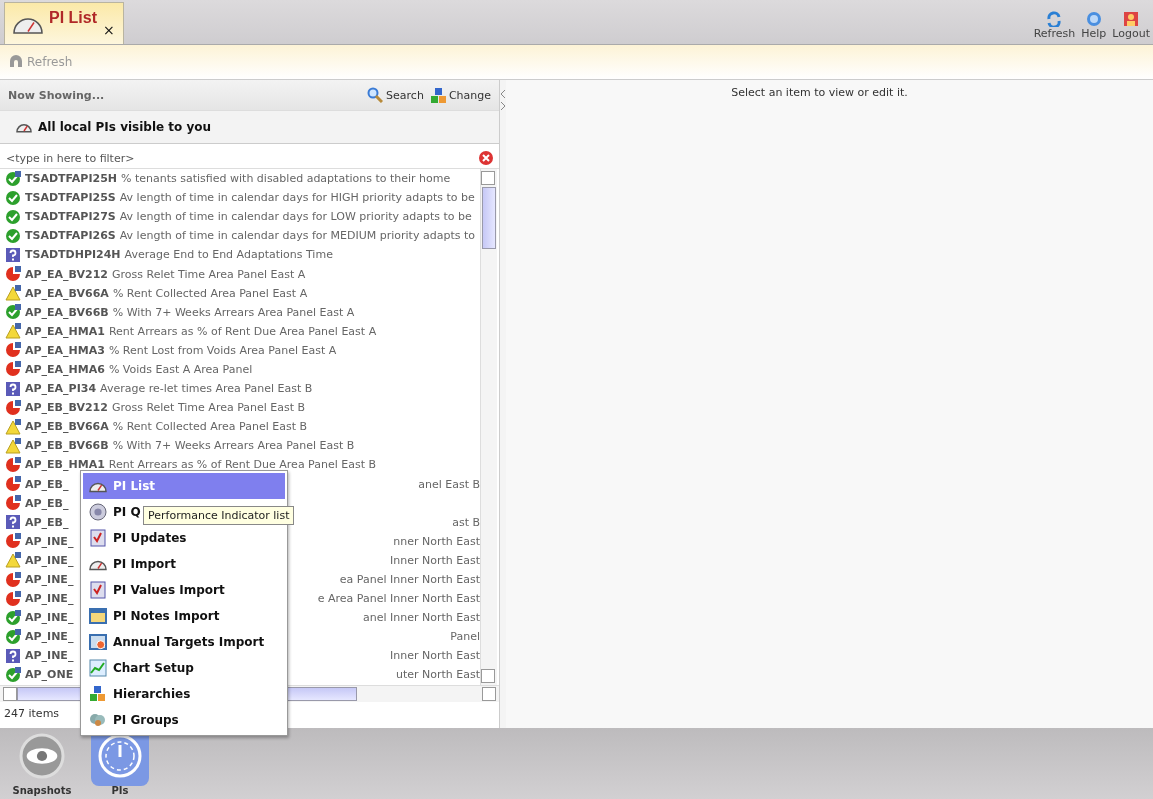 The width and height of the screenshot is (1153, 799). I want to click on pi-description: anel East B, so click(449, 484).